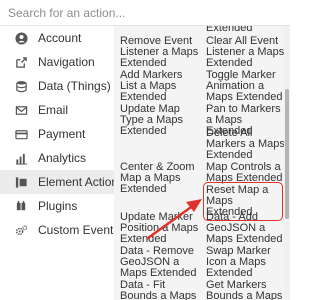 This screenshot has width=320, height=300. I want to click on action-swap-marker-icon: Swap Marker Icon a Maps Extended, so click(246, 262).